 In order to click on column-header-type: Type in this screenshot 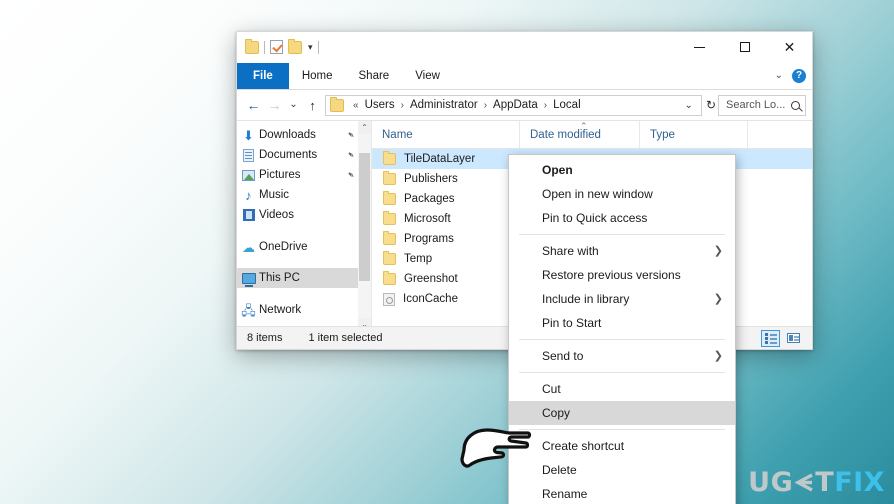, I will do `click(694, 134)`.